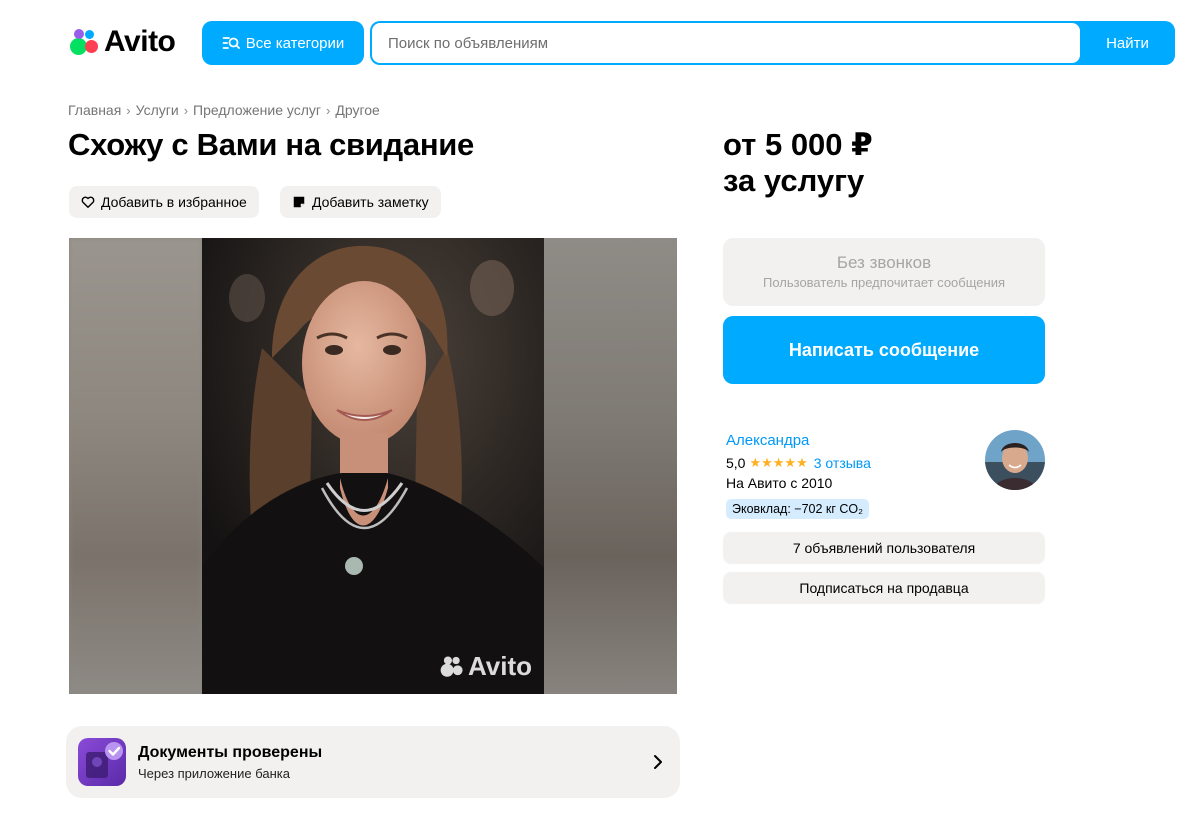 The height and width of the screenshot is (817, 1187). I want to click on no-calls-subtitle: Пользователь предпочитает сообщения, so click(883, 282).